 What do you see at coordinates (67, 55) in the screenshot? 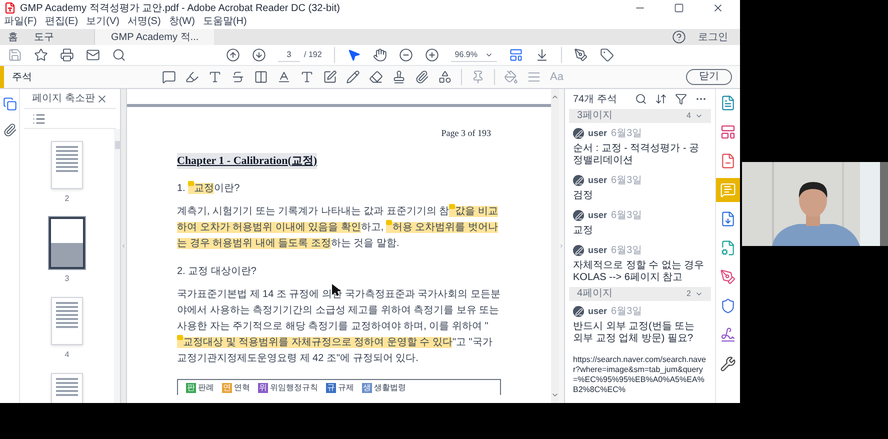
I see `print-icon` at bounding box center [67, 55].